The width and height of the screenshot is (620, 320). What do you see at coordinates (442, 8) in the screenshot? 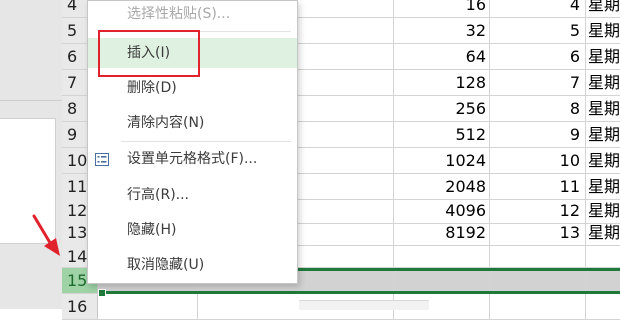
I see `cell: 16` at bounding box center [442, 8].